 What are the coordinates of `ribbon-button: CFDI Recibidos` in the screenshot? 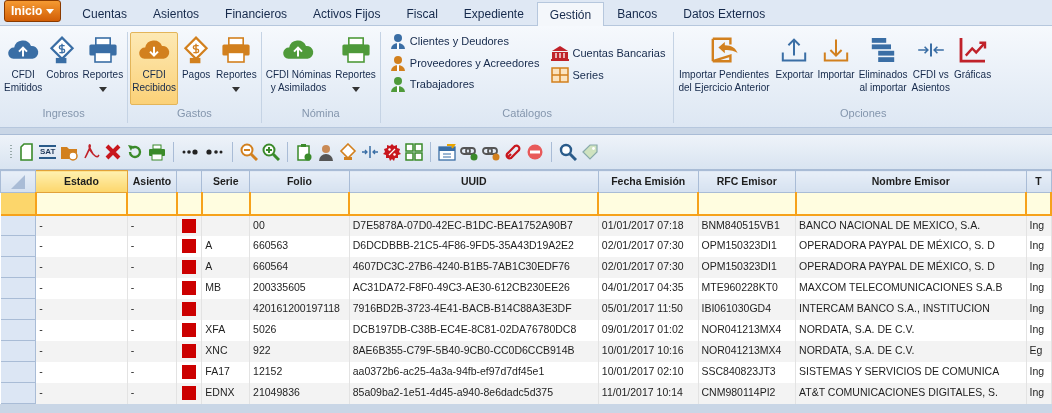 It's located at (154, 68).